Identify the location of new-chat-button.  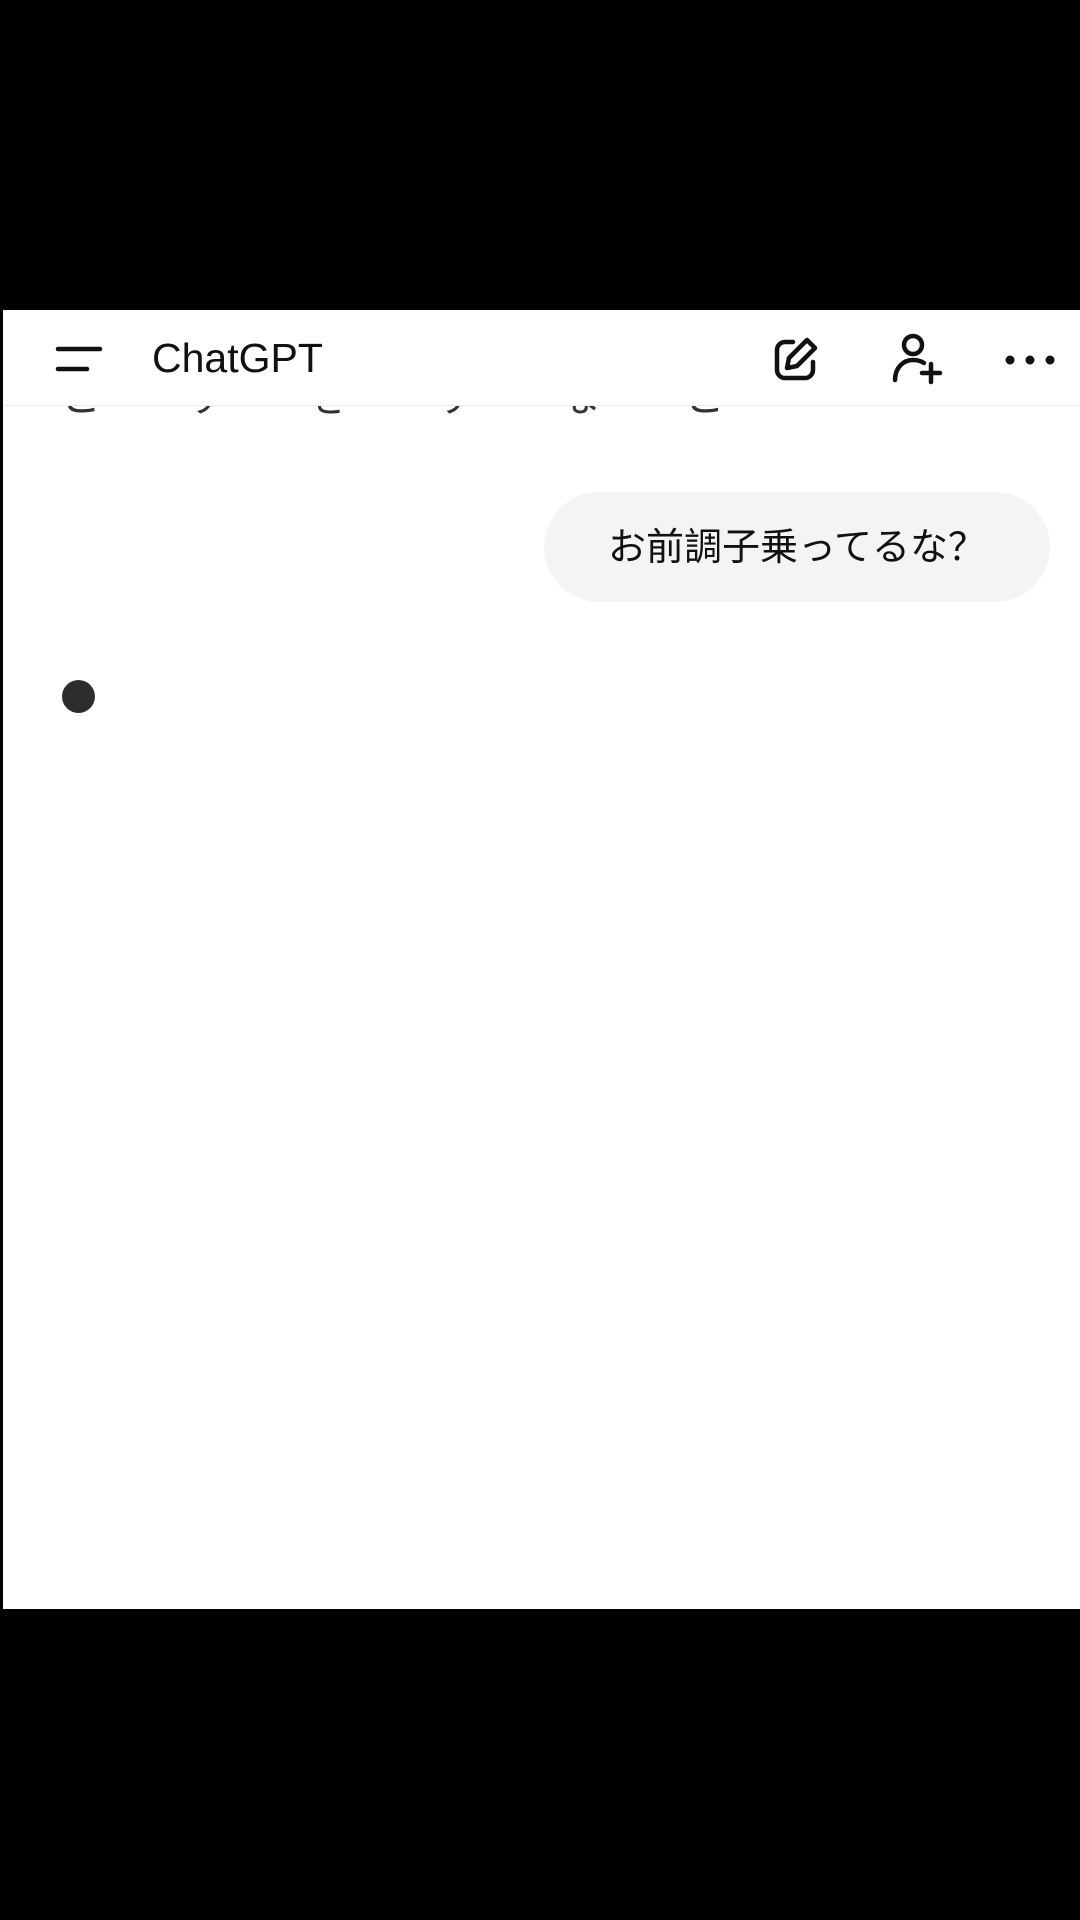
(795, 360).